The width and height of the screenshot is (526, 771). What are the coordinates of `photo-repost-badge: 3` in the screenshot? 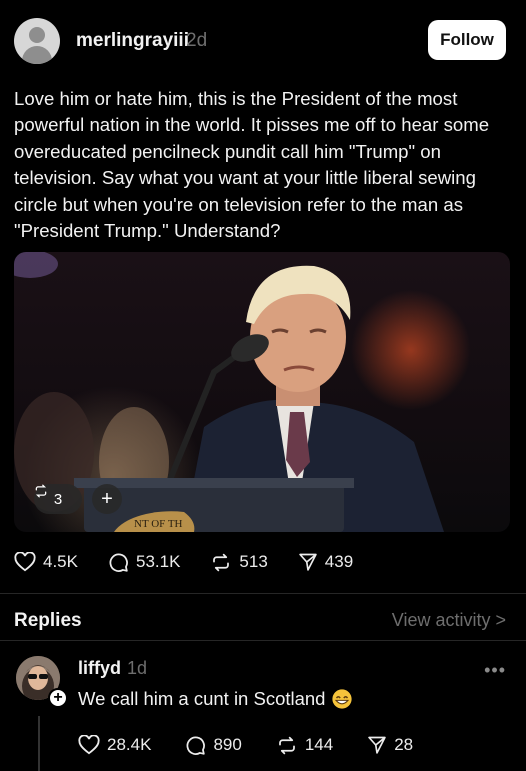 It's located at (58, 499).